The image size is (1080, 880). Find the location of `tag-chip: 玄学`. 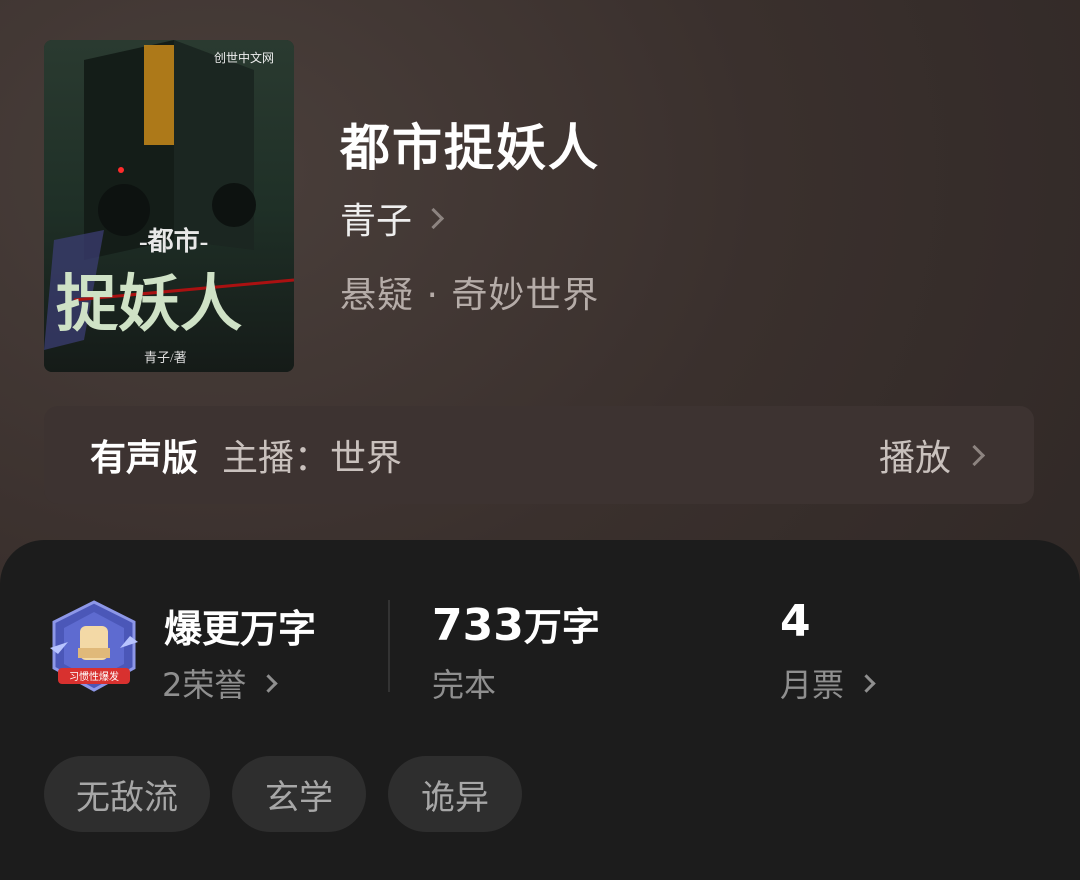

tag-chip: 玄学 is located at coordinates (299, 794).